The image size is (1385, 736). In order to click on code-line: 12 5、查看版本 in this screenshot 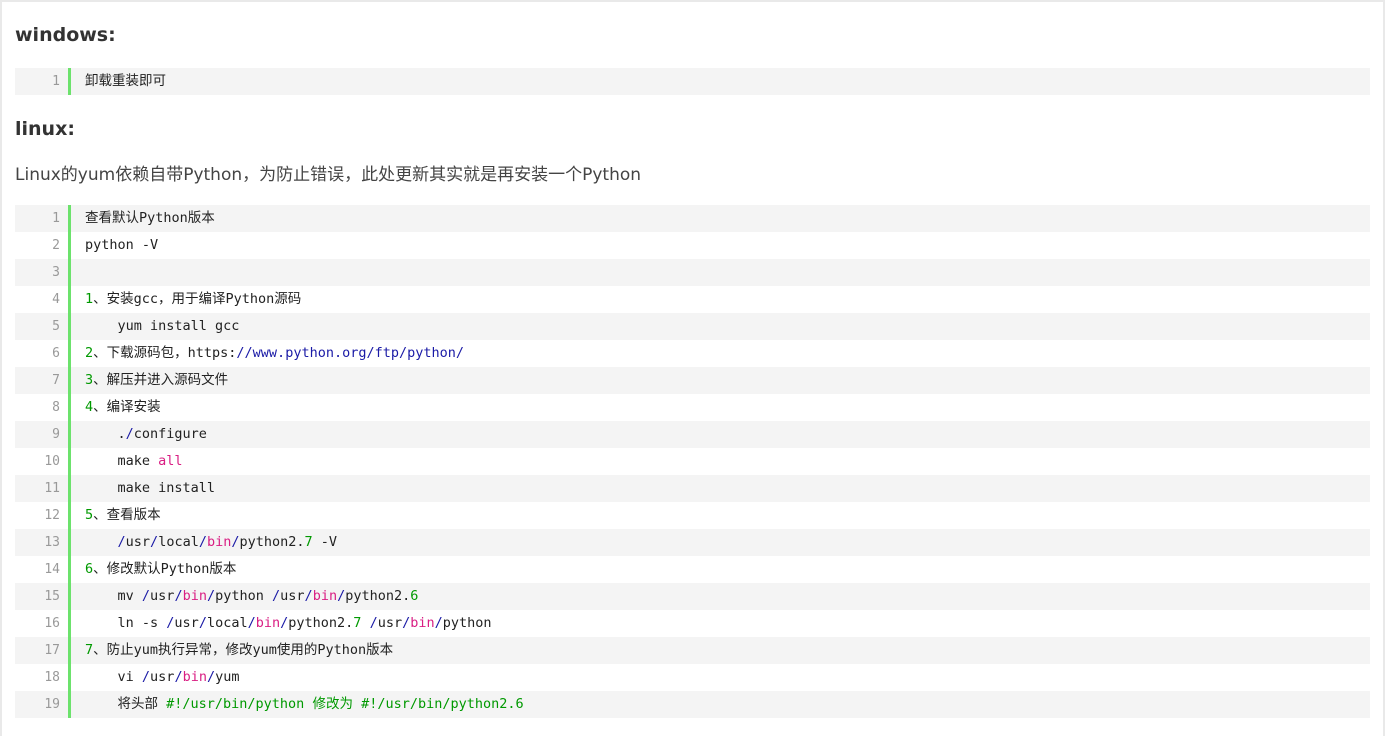, I will do `click(692, 515)`.